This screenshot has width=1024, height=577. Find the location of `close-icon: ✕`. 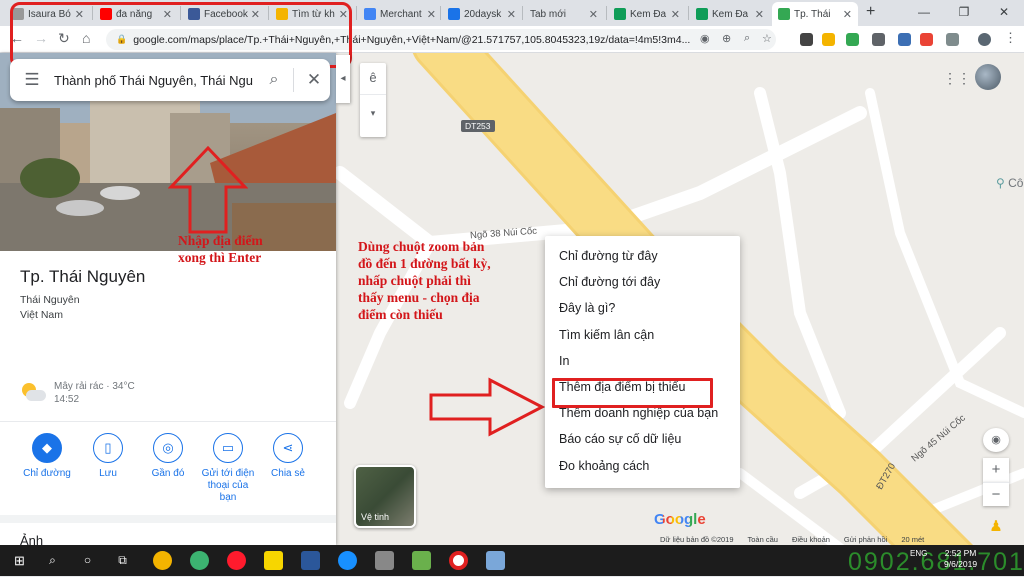

close-icon: ✕ is located at coordinates (314, 80).